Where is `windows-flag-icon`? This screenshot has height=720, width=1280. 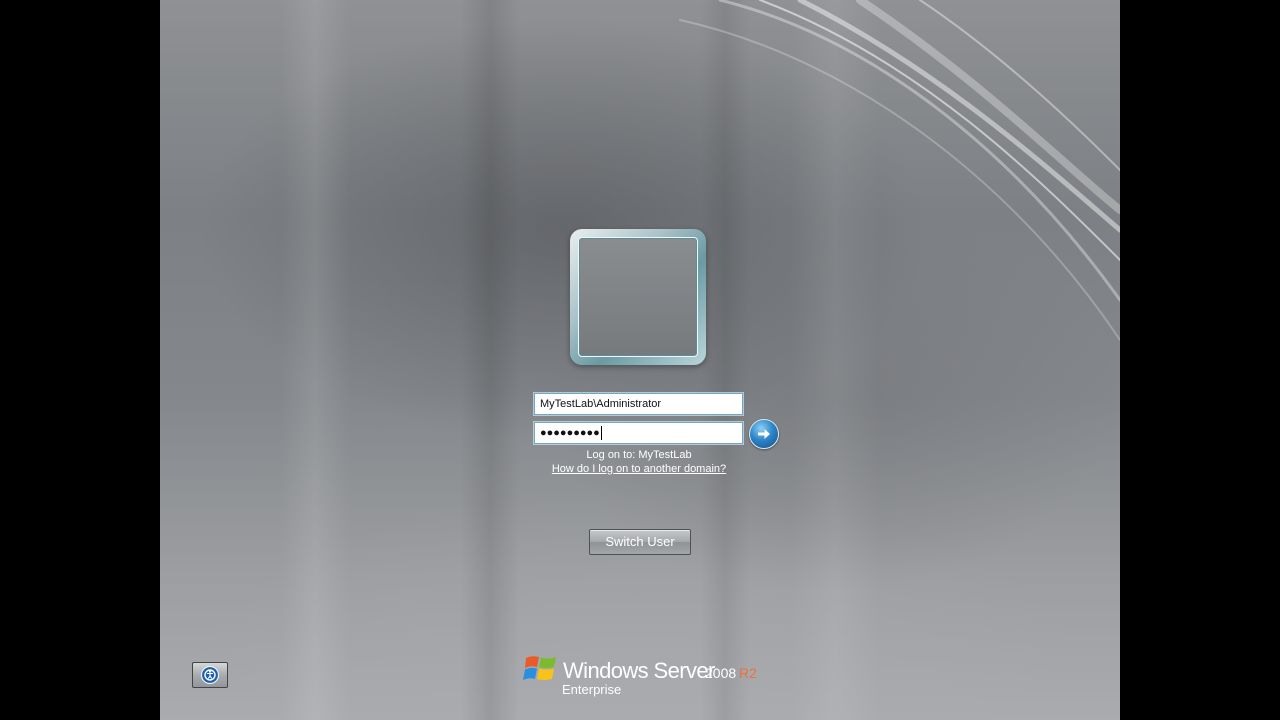 windows-flag-icon is located at coordinates (539, 668).